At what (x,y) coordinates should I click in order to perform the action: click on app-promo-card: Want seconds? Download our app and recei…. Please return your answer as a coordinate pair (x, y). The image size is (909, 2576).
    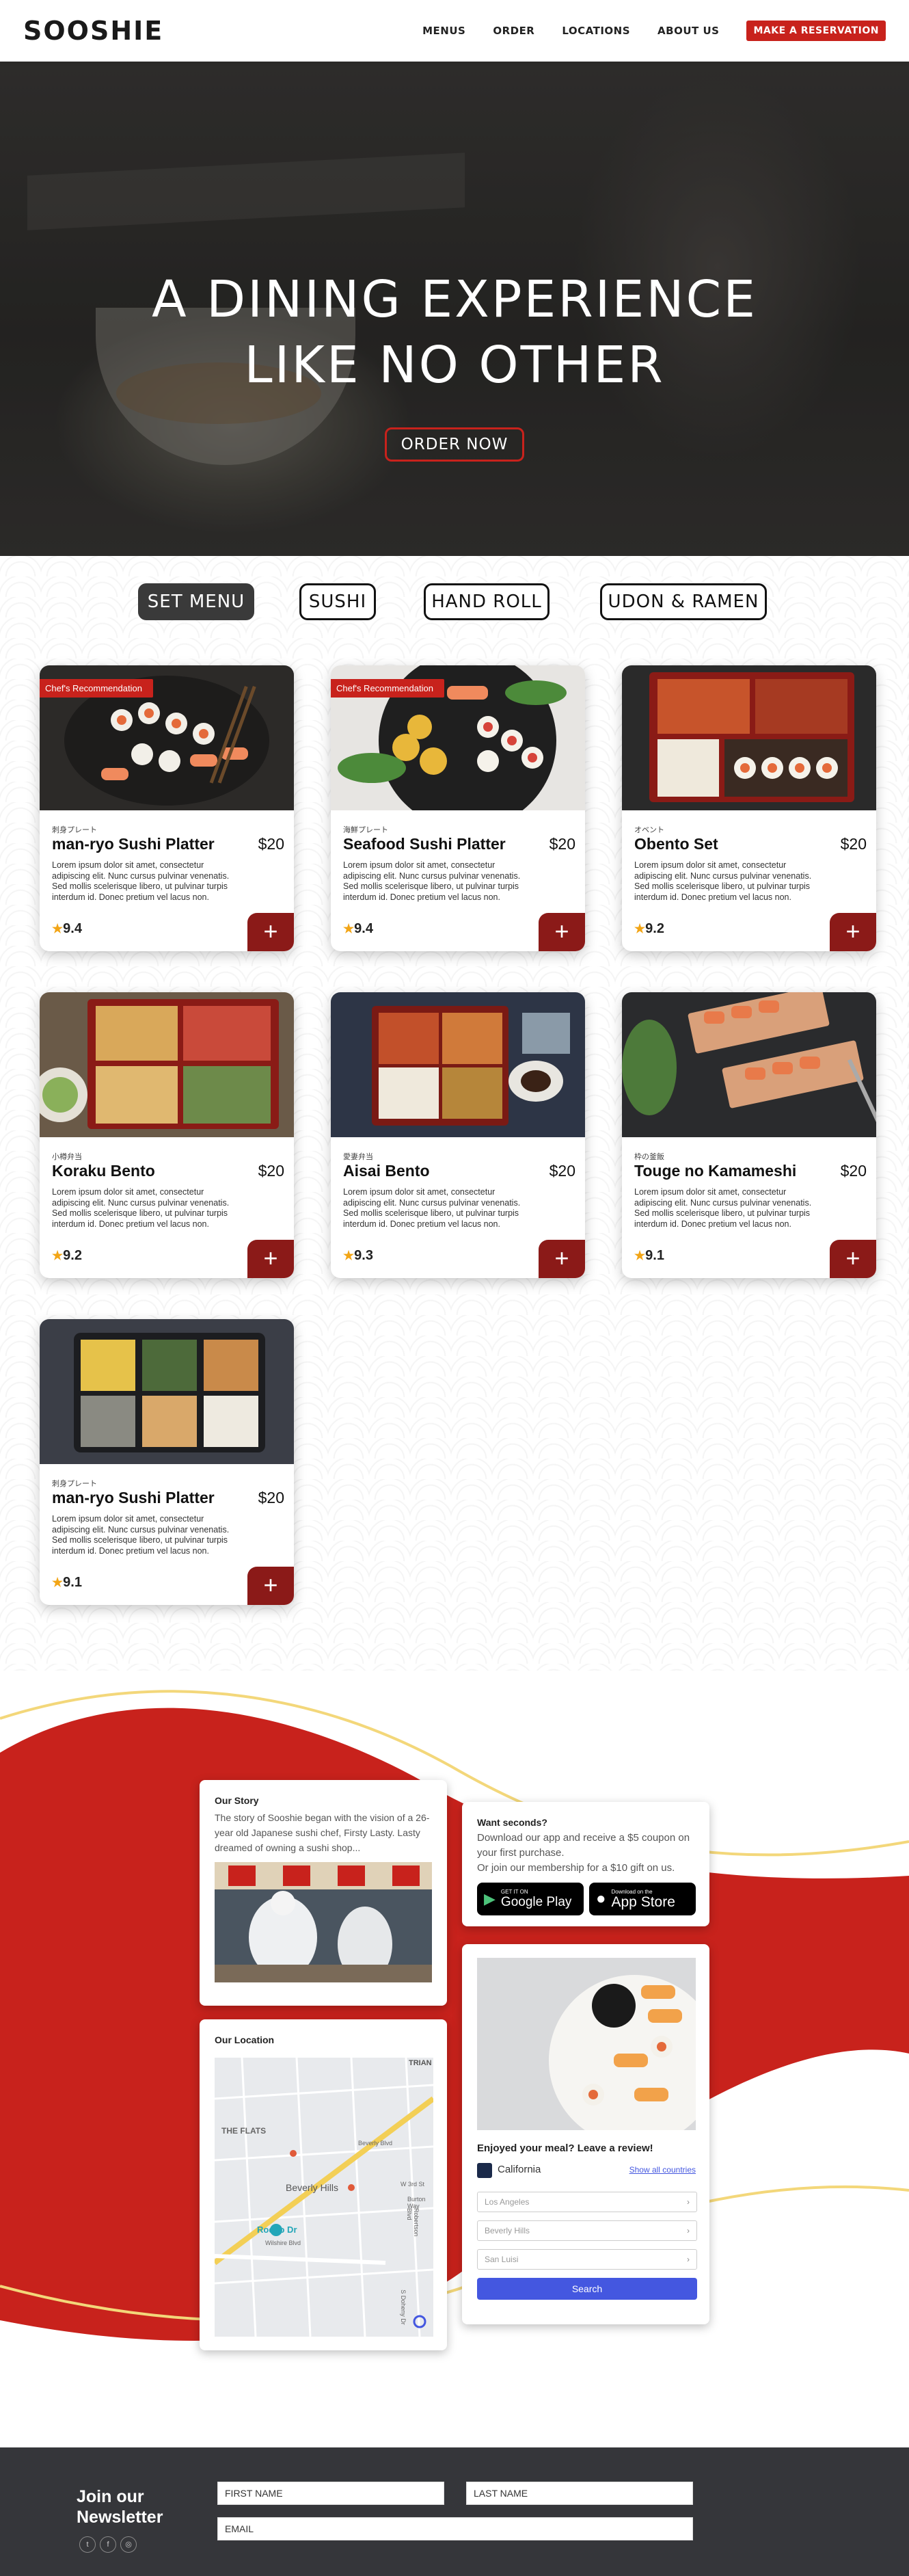
    Looking at the image, I should click on (585, 1864).